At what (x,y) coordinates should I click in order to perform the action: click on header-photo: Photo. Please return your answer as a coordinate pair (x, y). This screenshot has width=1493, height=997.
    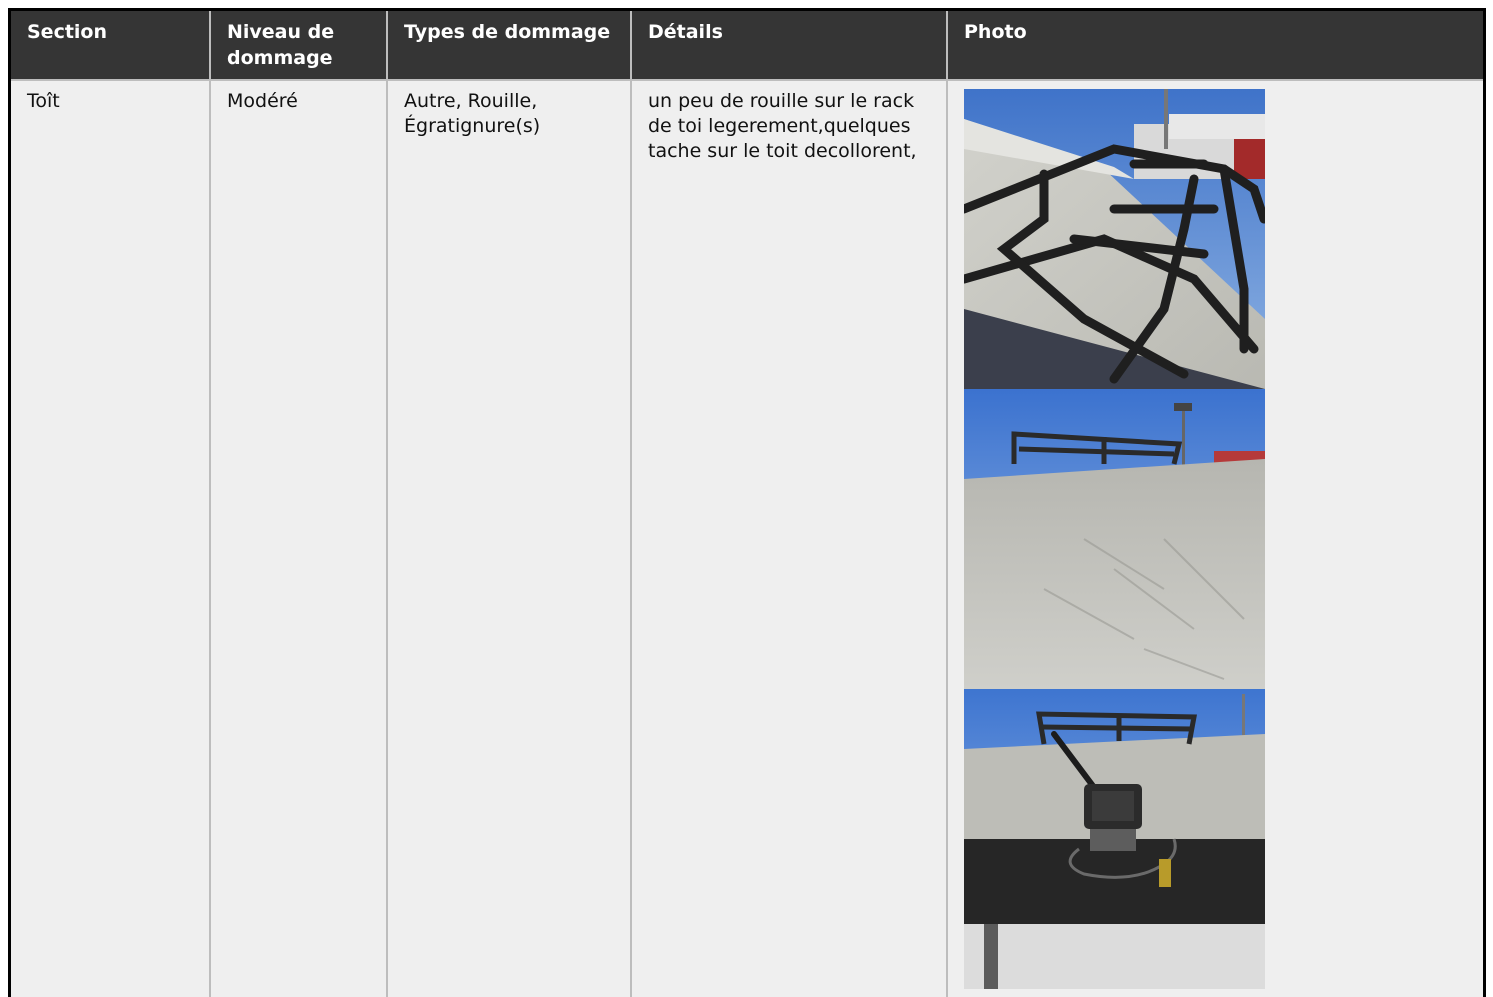
    Looking at the image, I should click on (1215, 46).